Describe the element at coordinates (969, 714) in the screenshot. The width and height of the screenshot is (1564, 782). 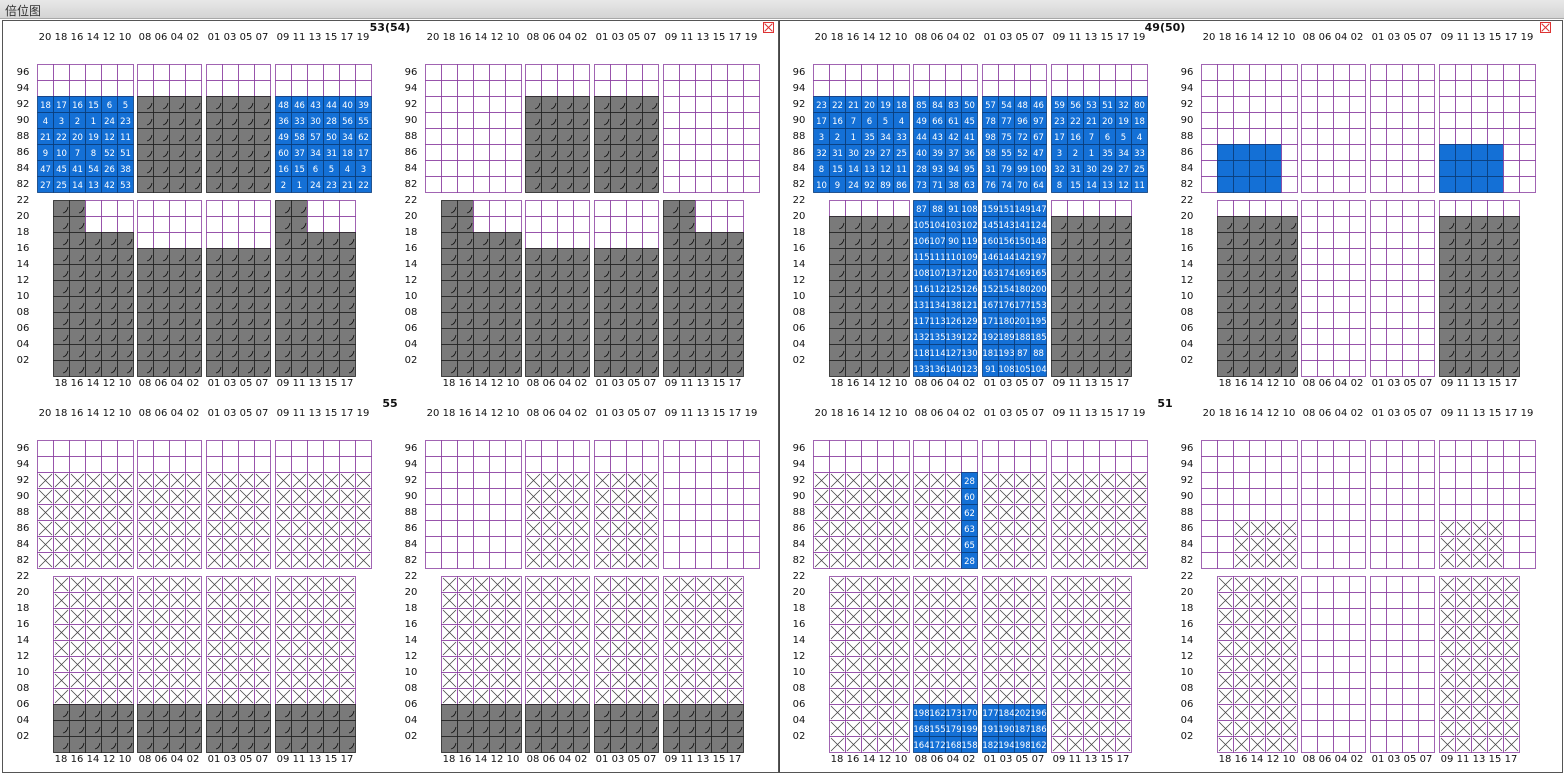
I see `slot-number: 170` at that location.